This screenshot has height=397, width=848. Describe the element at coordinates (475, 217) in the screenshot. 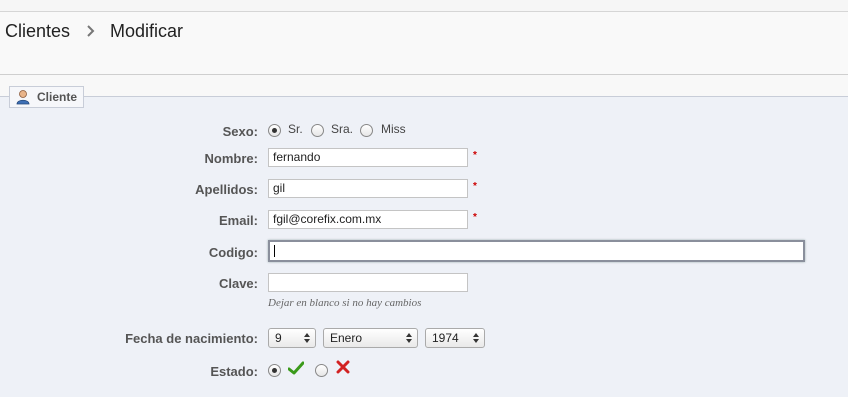

I see `email-required-mark: *` at that location.